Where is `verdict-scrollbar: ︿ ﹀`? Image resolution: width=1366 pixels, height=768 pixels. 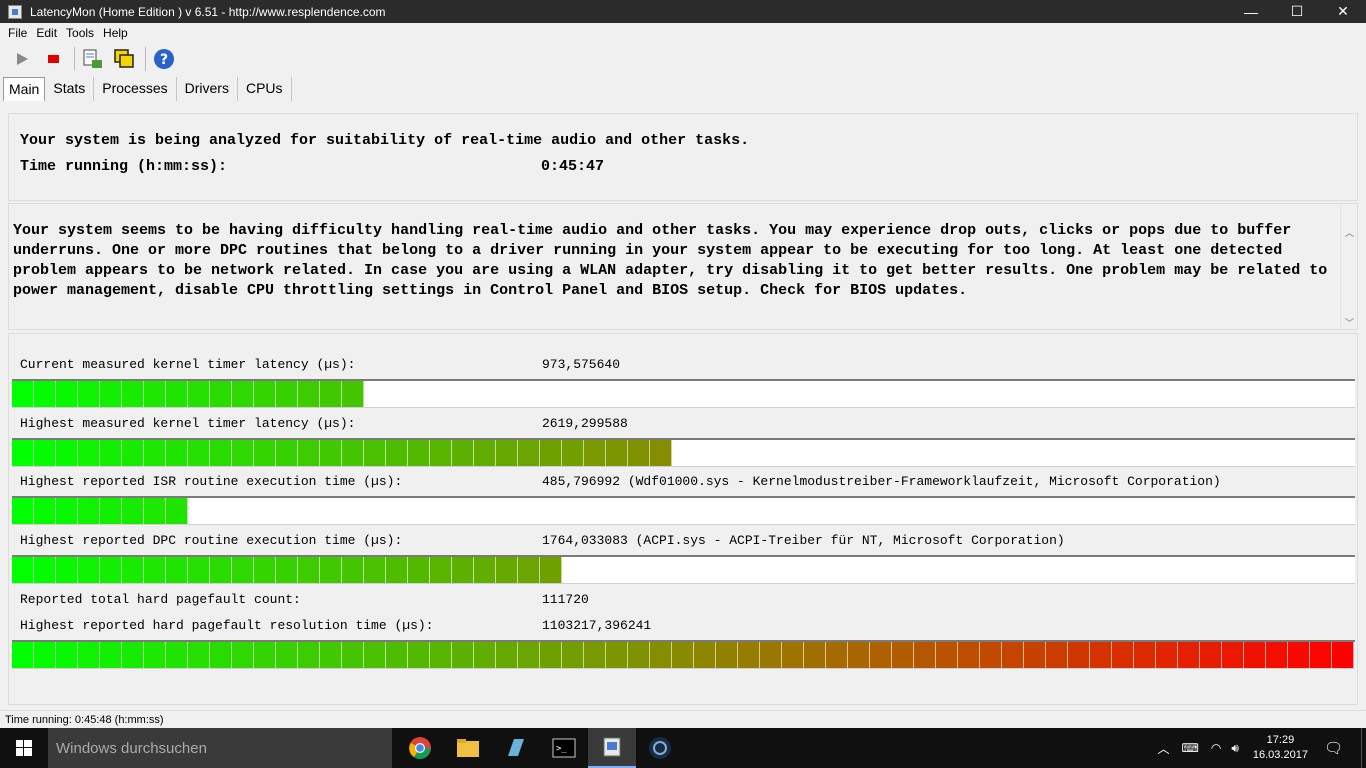
verdict-scrollbar: ︿ ﹀ is located at coordinates (1348, 266).